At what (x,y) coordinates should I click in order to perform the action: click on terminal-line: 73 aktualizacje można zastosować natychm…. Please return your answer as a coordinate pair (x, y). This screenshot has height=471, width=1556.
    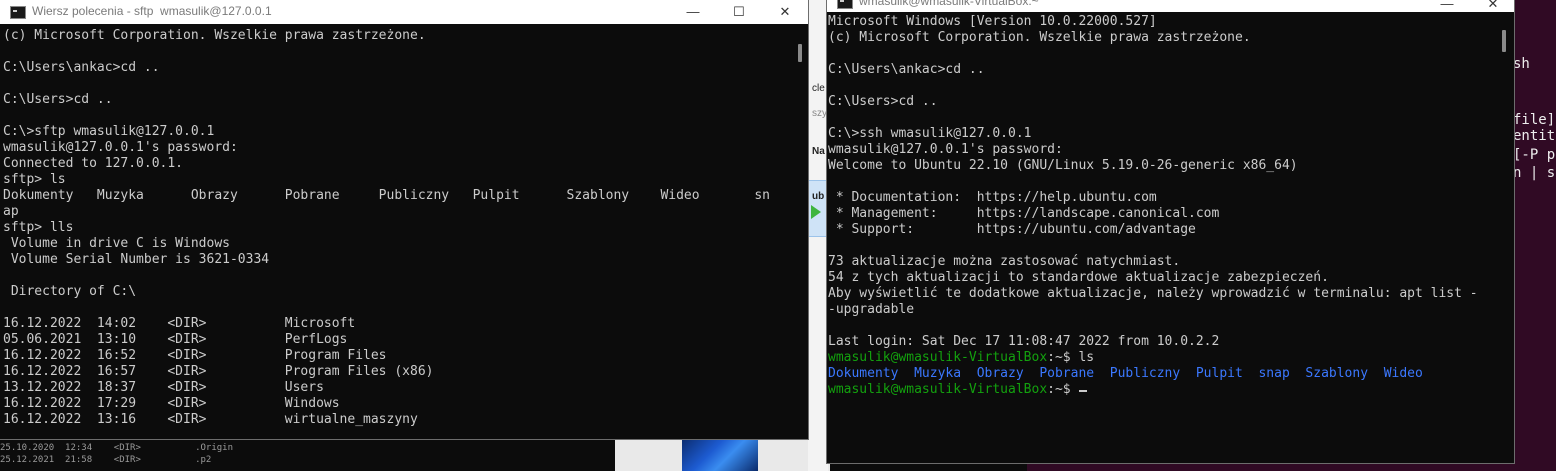
    Looking at the image, I should click on (1004, 261).